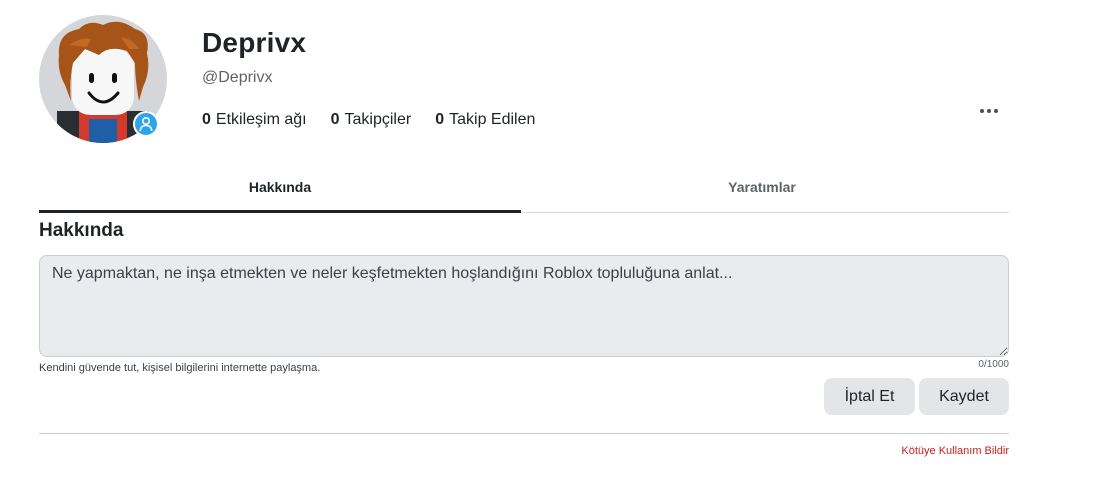  What do you see at coordinates (955, 451) in the screenshot?
I see `report-abuse-link: Kötüye Kullanım Bildir` at bounding box center [955, 451].